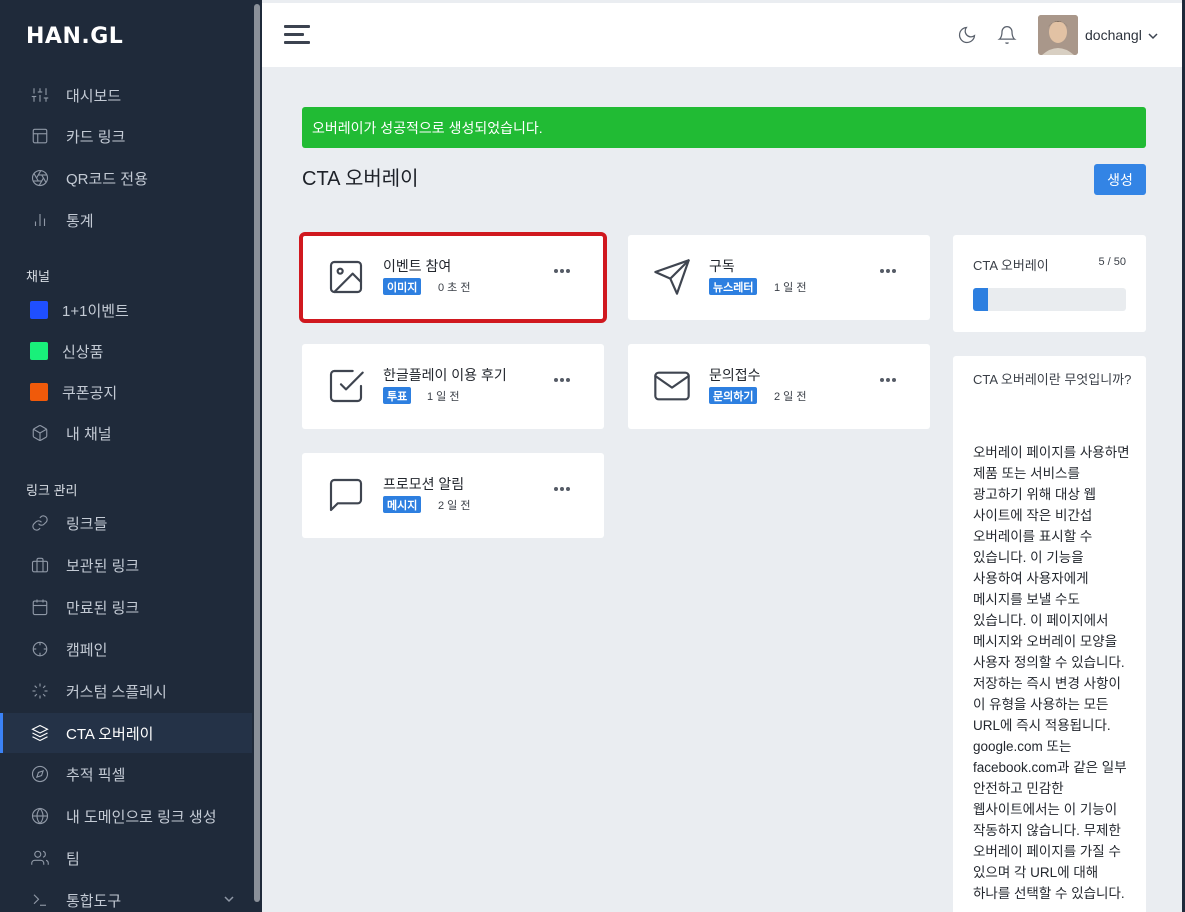 Image resolution: width=1185 pixels, height=912 pixels. What do you see at coordinates (1052, 379) in the screenshot?
I see `info-title: CTA 오버레이란 무엇입니까?` at bounding box center [1052, 379].